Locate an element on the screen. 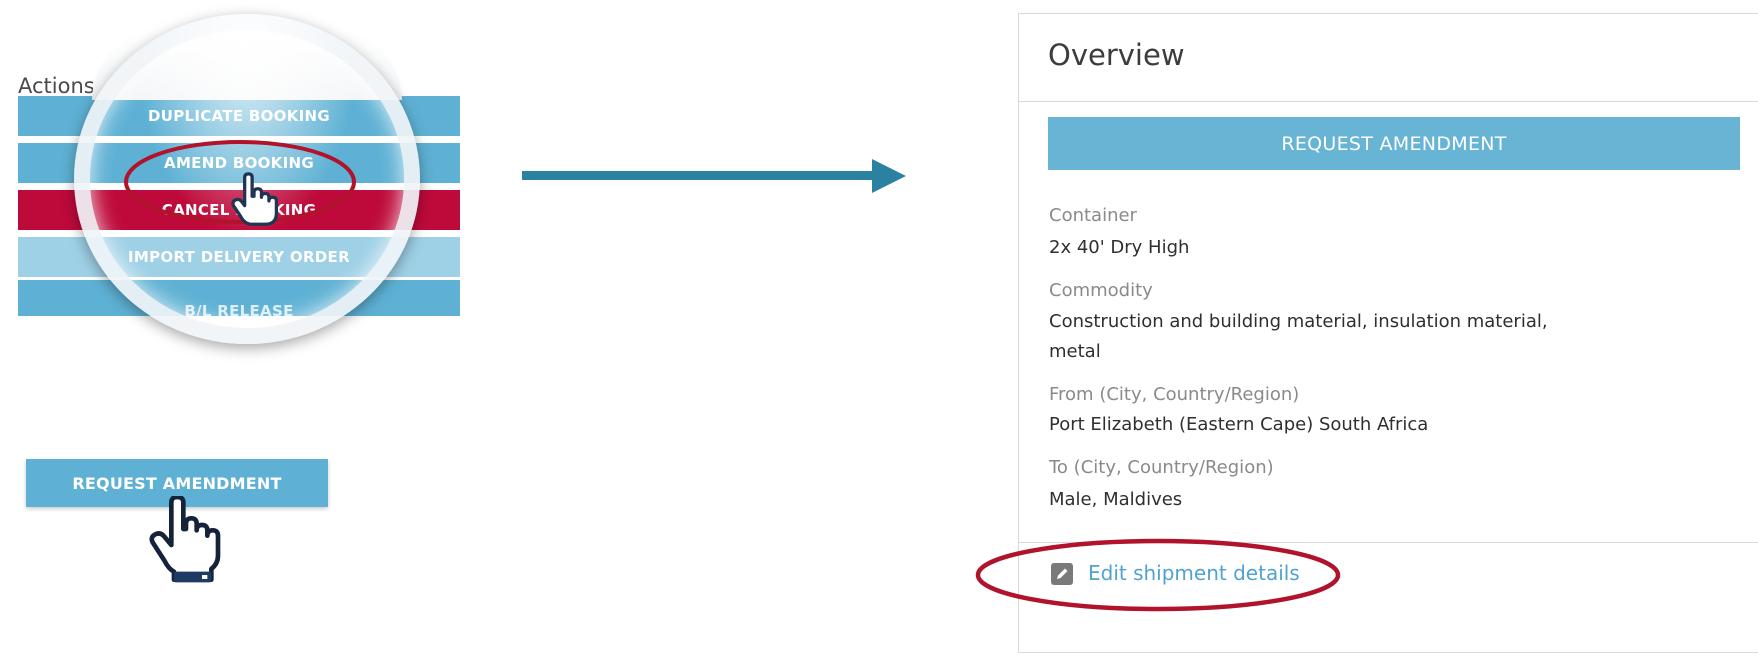 This screenshot has height=669, width=1758. actions-title: Actions is located at coordinates (56, 86).